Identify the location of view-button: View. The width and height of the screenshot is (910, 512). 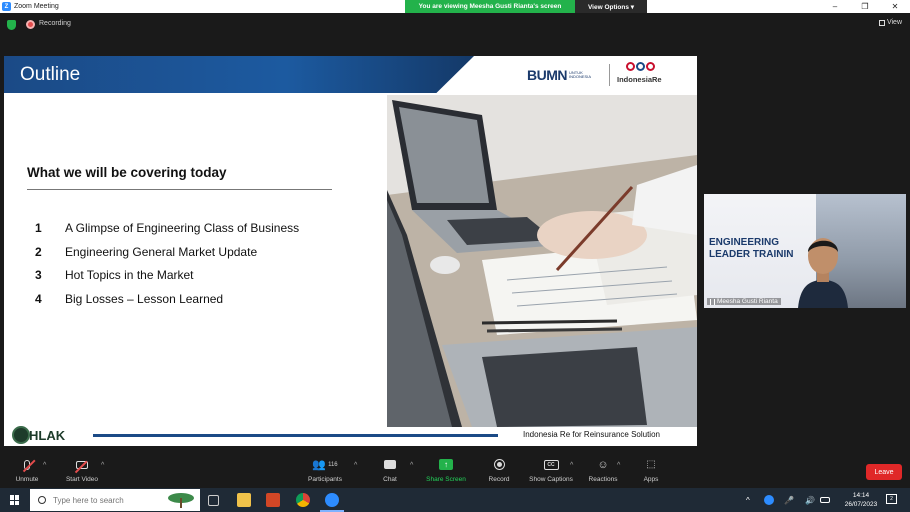
(890, 22).